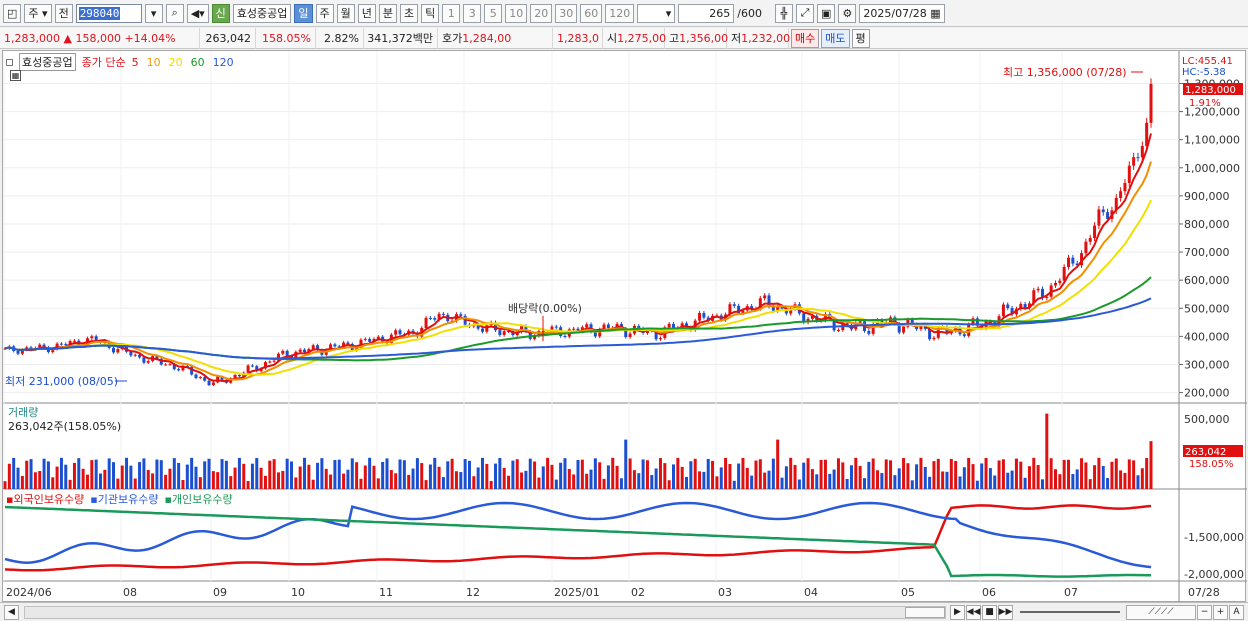 The width and height of the screenshot is (1248, 621). What do you see at coordinates (516, 13) in the screenshot?
I see `interval-10: 10` at bounding box center [516, 13].